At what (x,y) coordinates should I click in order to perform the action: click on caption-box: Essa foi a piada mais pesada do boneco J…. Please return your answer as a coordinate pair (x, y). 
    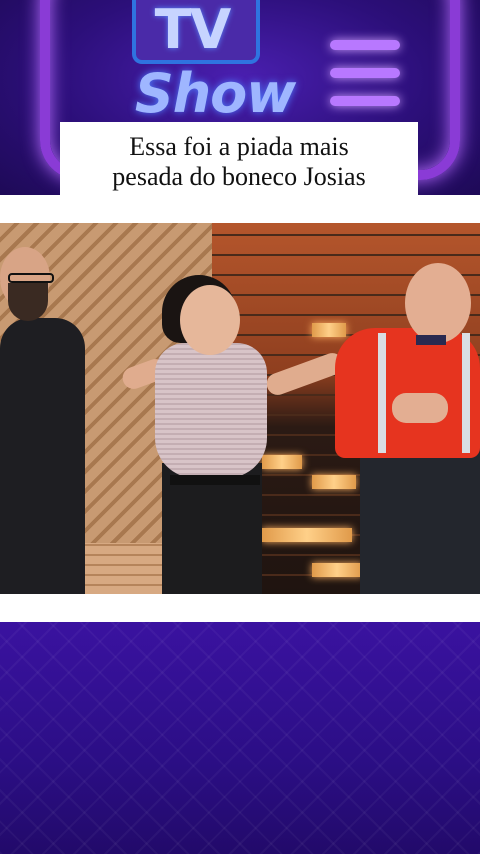
    Looking at the image, I should click on (239, 158).